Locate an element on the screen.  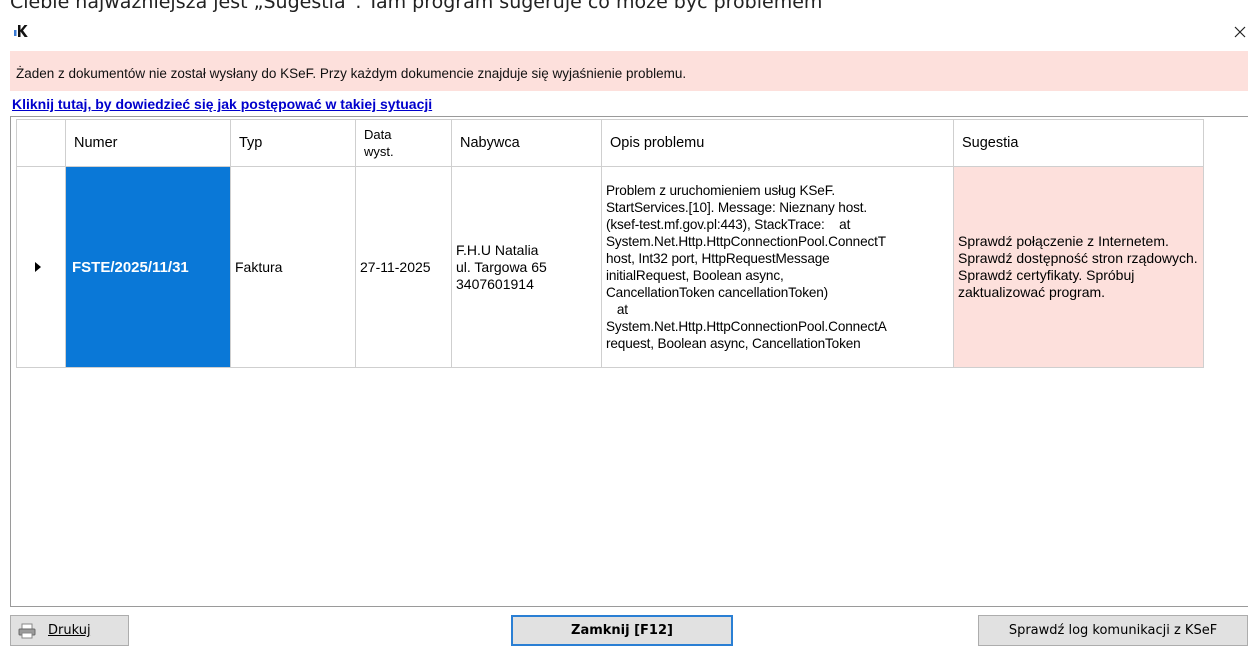
close-icon is located at coordinates (1240, 32).